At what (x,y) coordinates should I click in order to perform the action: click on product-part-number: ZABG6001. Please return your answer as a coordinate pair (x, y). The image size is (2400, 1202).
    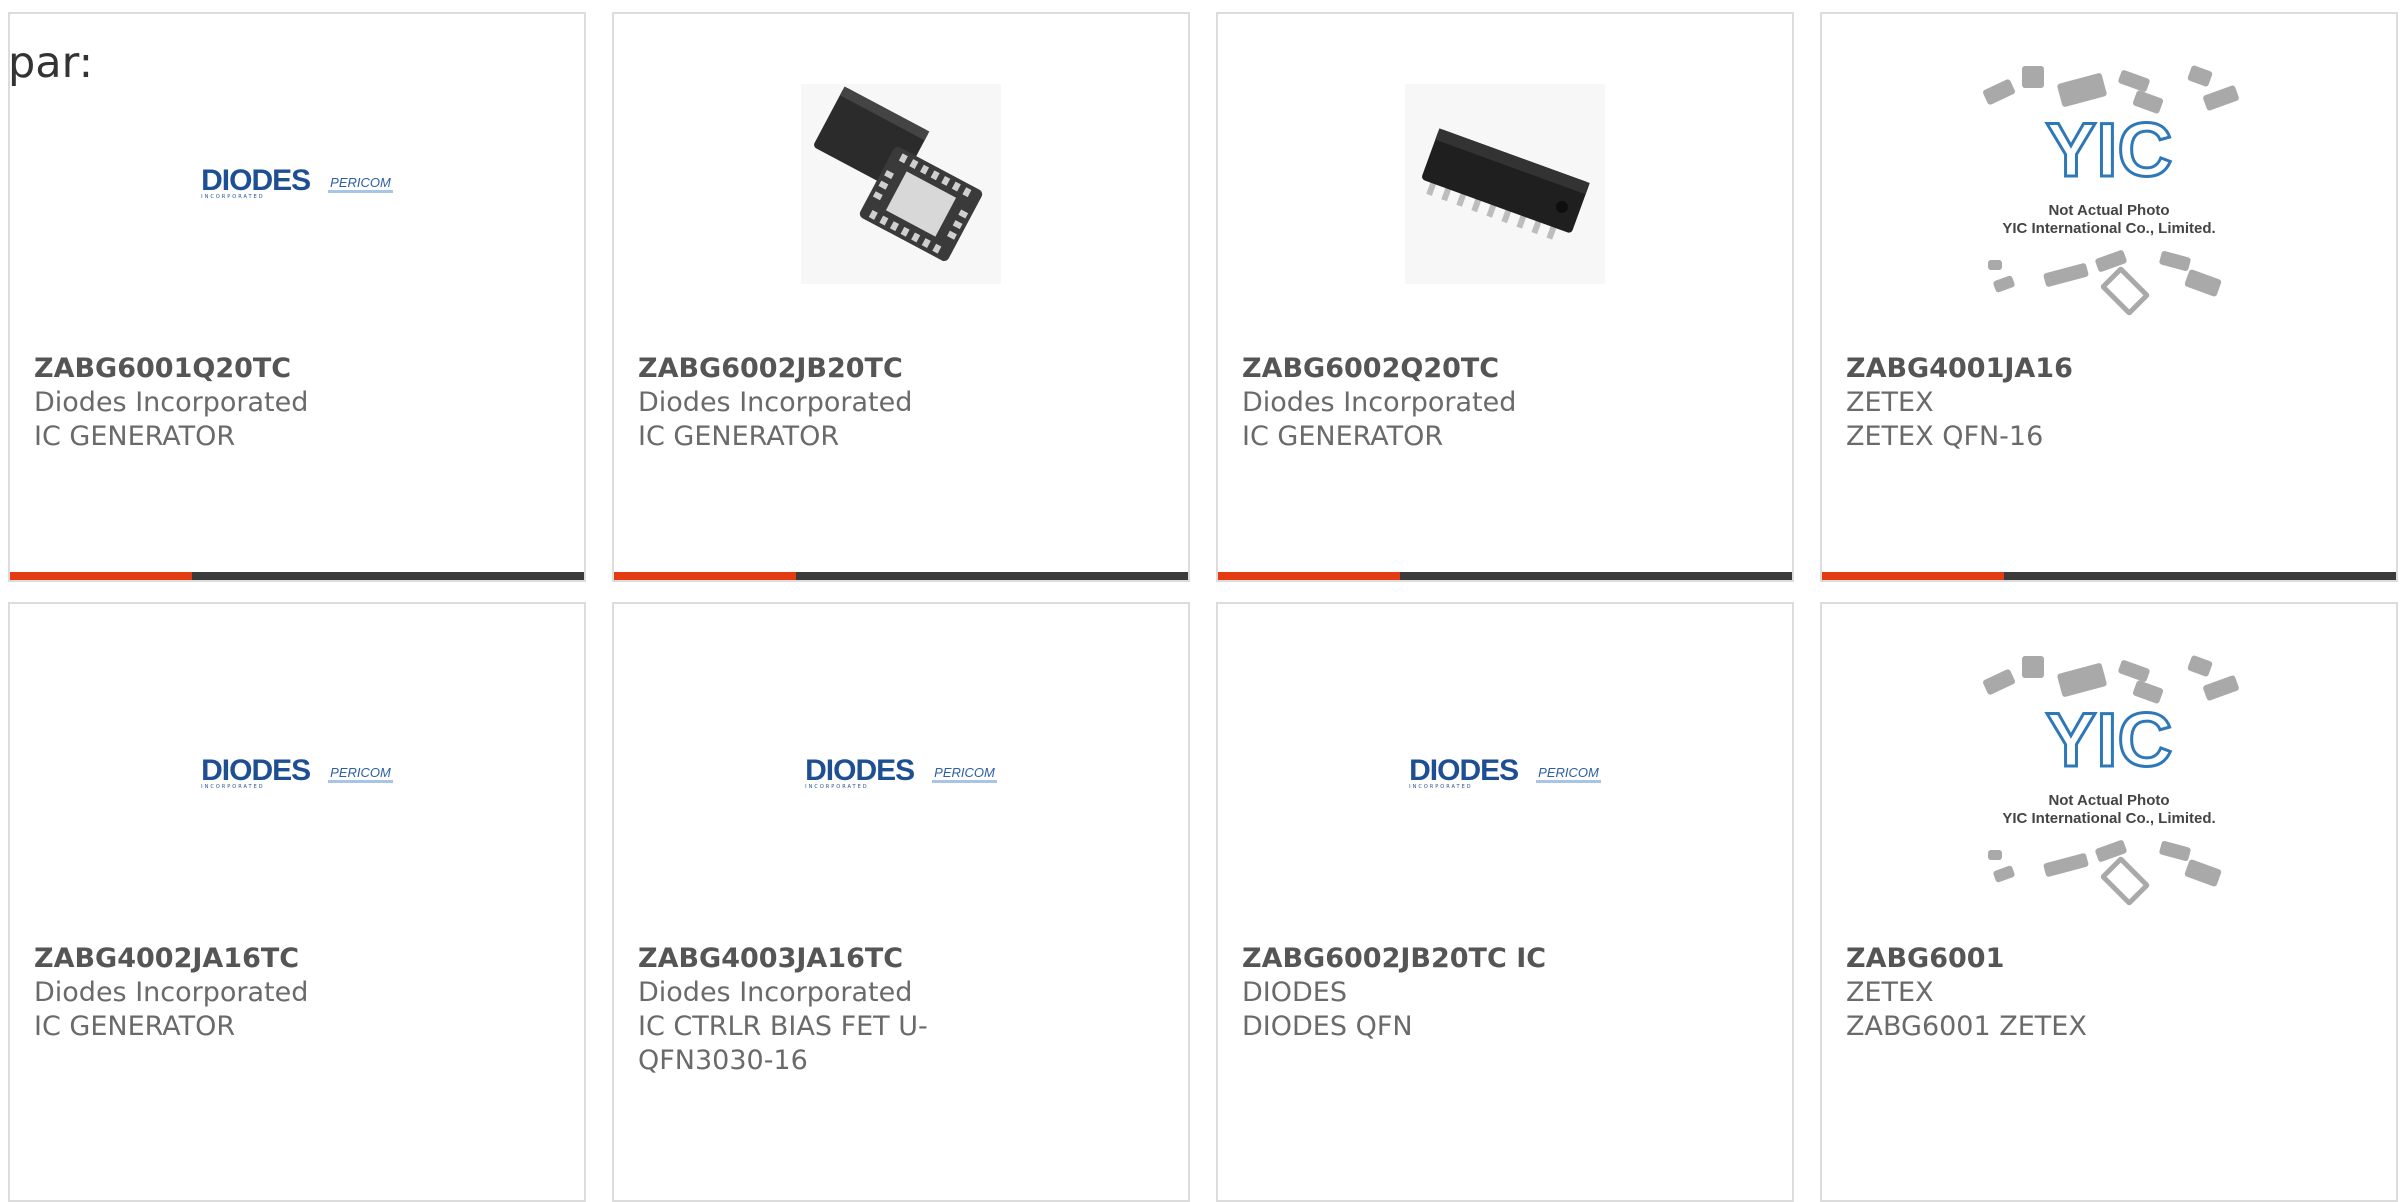
    Looking at the image, I should click on (2111, 959).